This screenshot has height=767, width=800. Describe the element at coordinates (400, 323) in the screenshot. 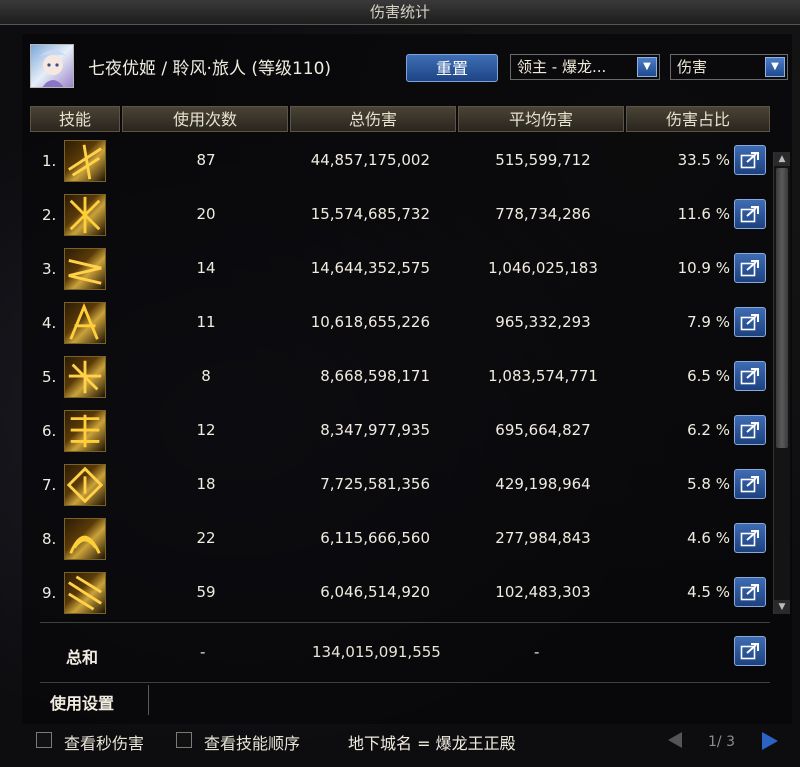

I see `table-row: 4. 11 10,618,655,226 965,332,293 7.9 %` at that location.